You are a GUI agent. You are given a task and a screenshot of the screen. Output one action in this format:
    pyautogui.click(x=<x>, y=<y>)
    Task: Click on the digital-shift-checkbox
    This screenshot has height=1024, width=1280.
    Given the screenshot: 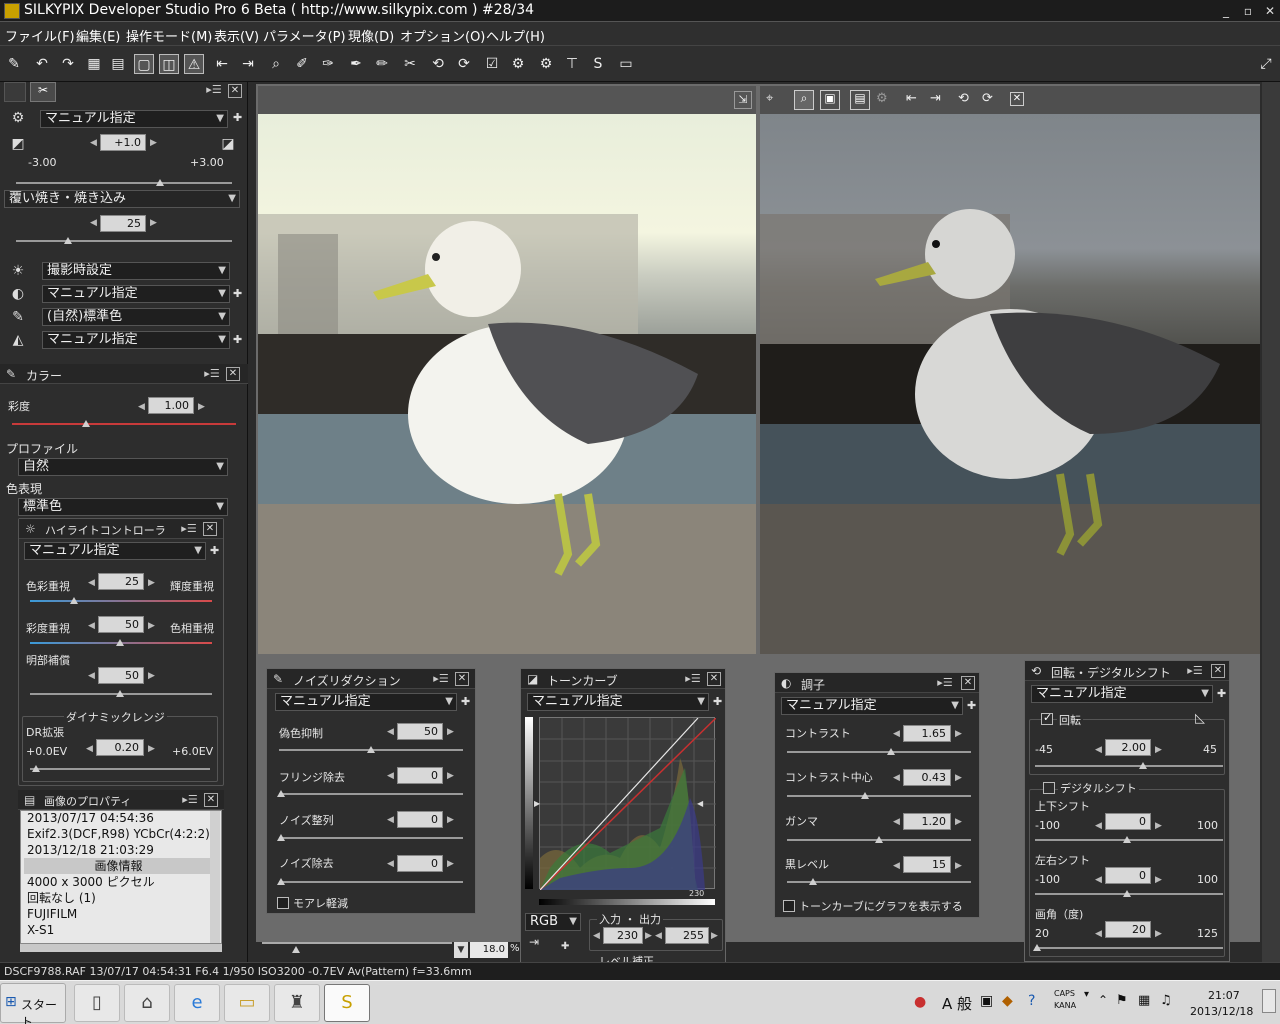 What is the action you would take?
    pyautogui.click(x=1049, y=788)
    